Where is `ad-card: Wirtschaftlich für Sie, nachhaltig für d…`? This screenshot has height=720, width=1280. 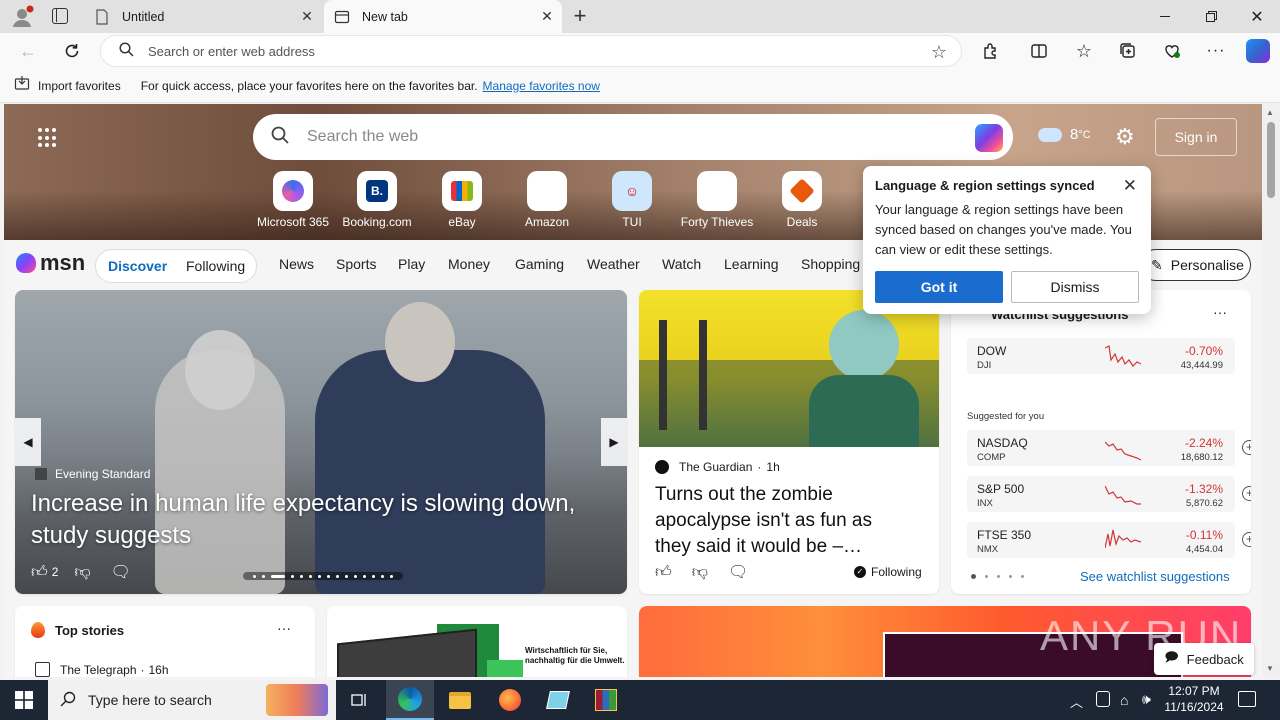
ad-card: Wirtschaftlich für Sie, nachhaltig für d… is located at coordinates (477, 641).